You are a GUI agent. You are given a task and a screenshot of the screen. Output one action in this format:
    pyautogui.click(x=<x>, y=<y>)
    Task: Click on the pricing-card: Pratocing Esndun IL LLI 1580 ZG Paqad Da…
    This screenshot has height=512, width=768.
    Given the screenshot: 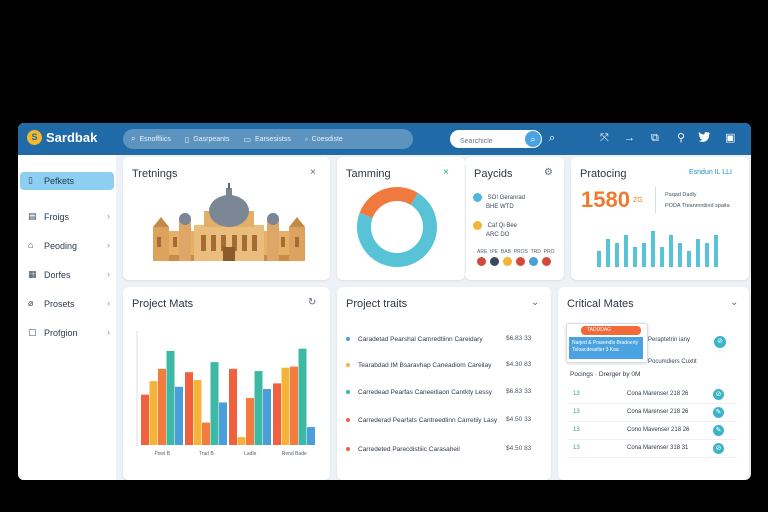 What is the action you would take?
    pyautogui.click(x=660, y=218)
    